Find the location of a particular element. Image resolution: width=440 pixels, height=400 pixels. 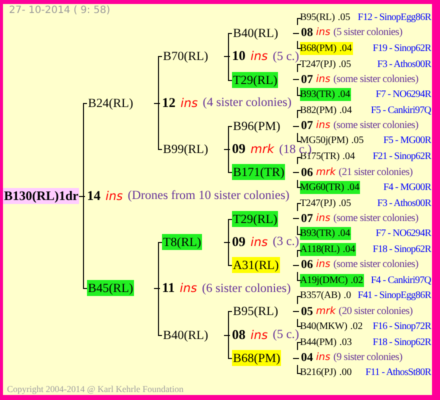

mating-count: 14 is located at coordinates (93, 196).